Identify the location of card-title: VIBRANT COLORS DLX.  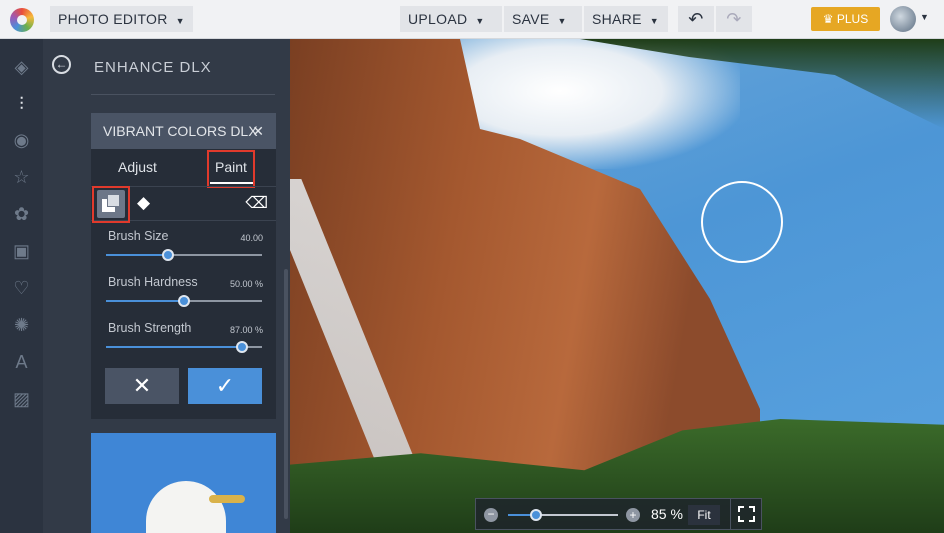
(180, 131).